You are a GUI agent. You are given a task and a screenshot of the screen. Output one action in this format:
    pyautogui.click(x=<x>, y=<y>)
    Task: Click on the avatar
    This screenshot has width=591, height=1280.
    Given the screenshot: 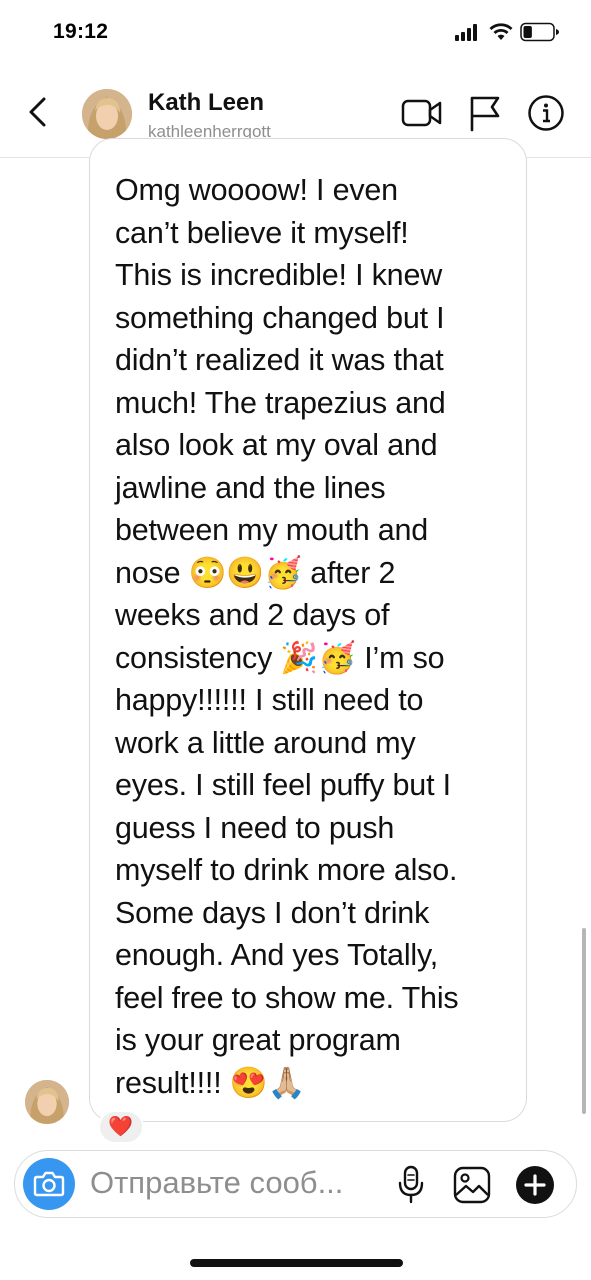 What is the action you would take?
    pyautogui.click(x=107, y=114)
    